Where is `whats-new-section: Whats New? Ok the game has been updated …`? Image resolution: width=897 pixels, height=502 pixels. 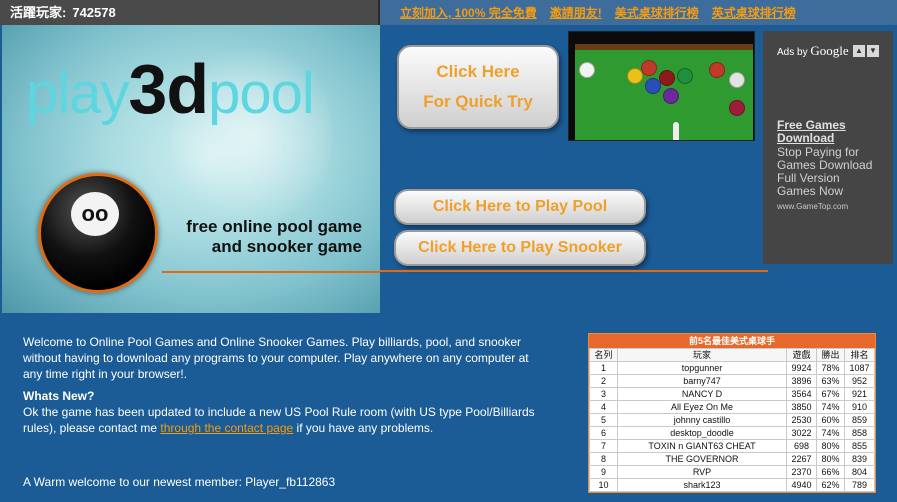 whats-new-section: Whats New? Ok the game has been updated … is located at coordinates (293, 412).